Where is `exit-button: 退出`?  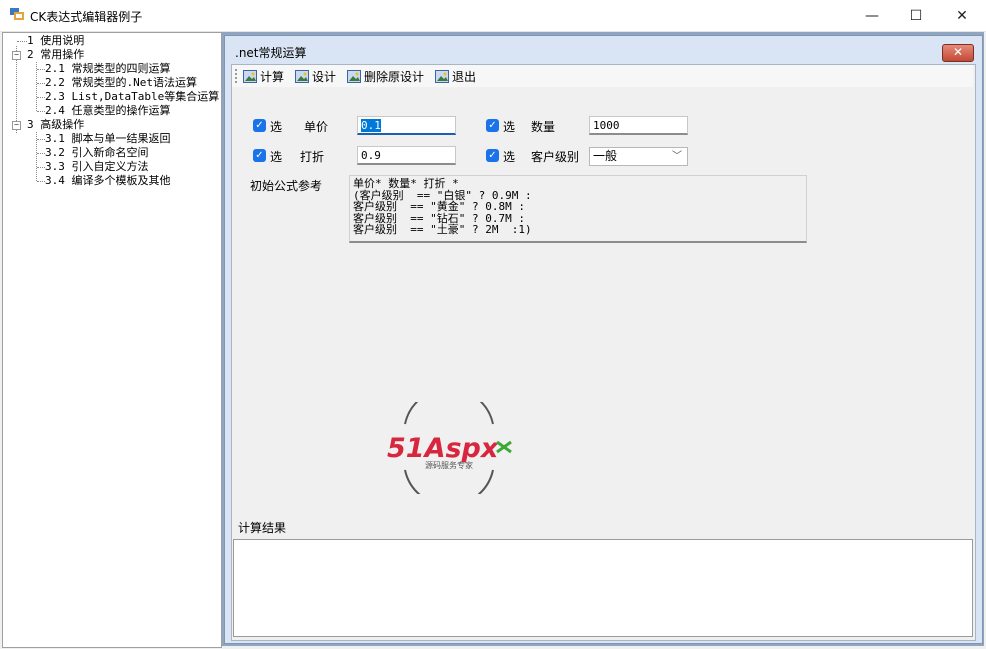 exit-button: 退出 is located at coordinates (455, 76).